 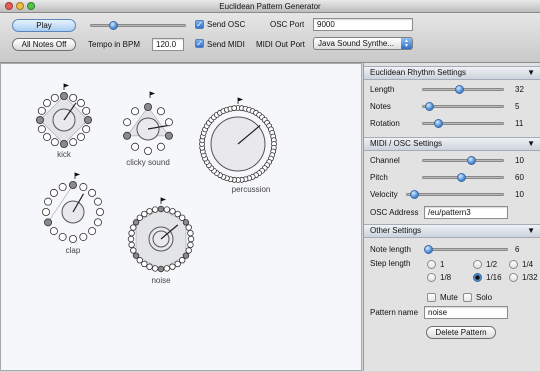 I want to click on pattern-percussion-start-flag-icon, so click(x=240, y=100).